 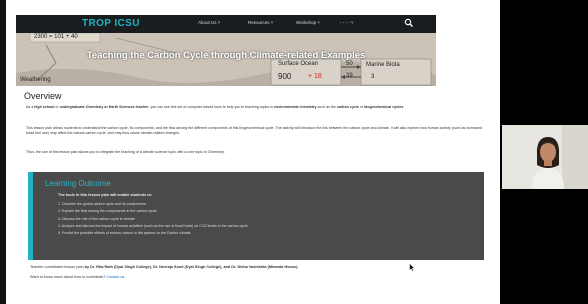 What do you see at coordinates (349, 64) in the screenshot?
I see `banner-label: 50` at bounding box center [349, 64].